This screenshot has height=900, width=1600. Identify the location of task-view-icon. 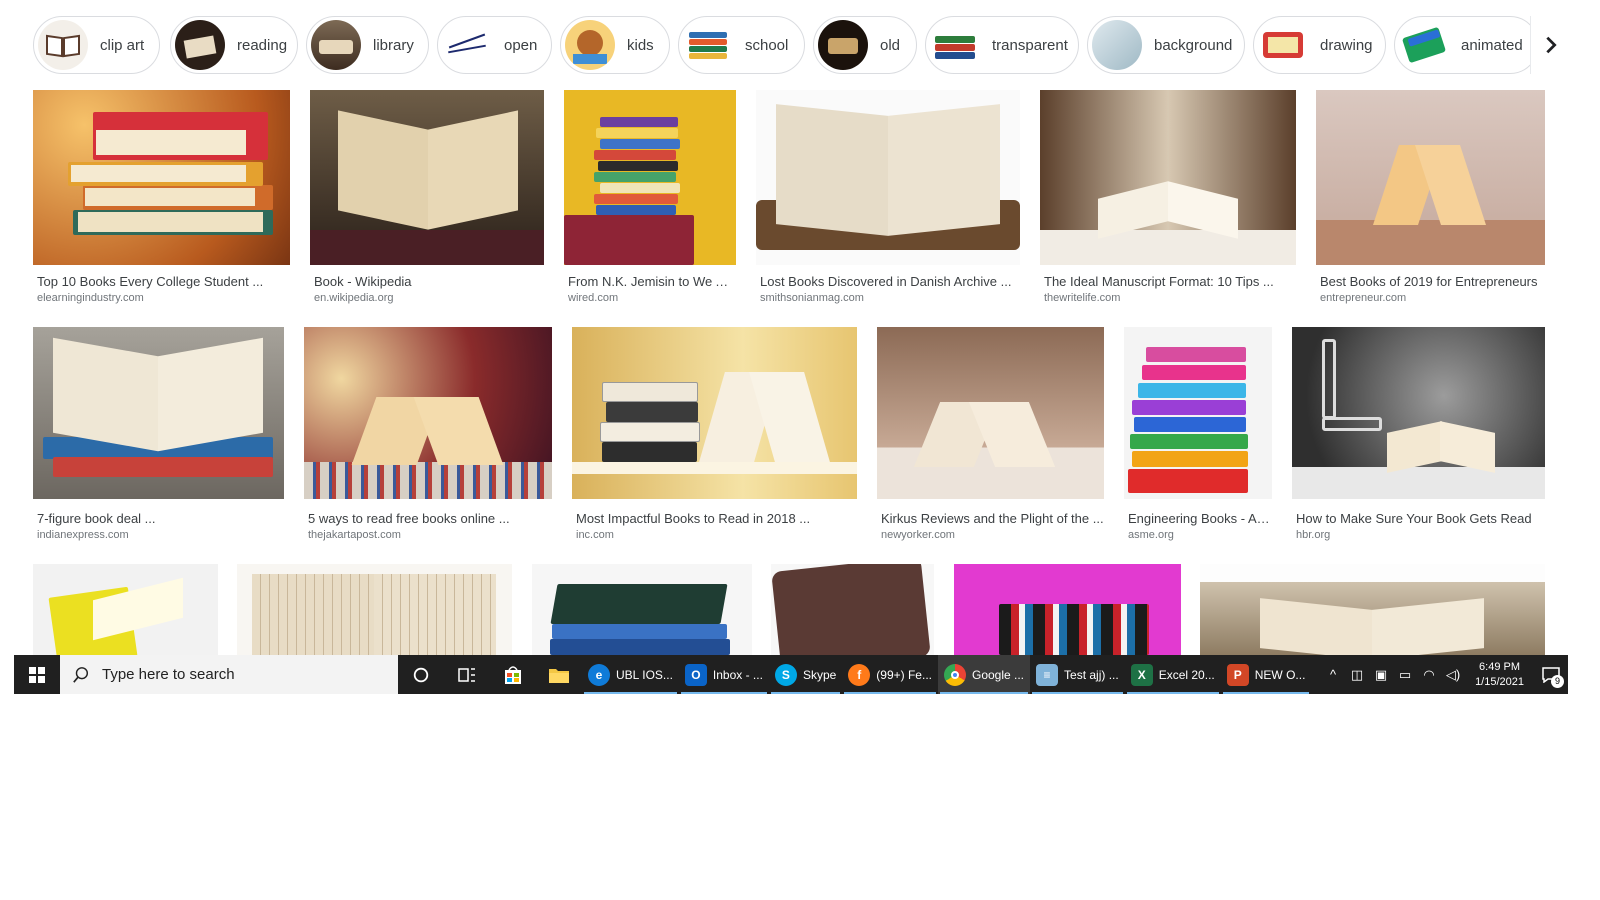
(466, 674).